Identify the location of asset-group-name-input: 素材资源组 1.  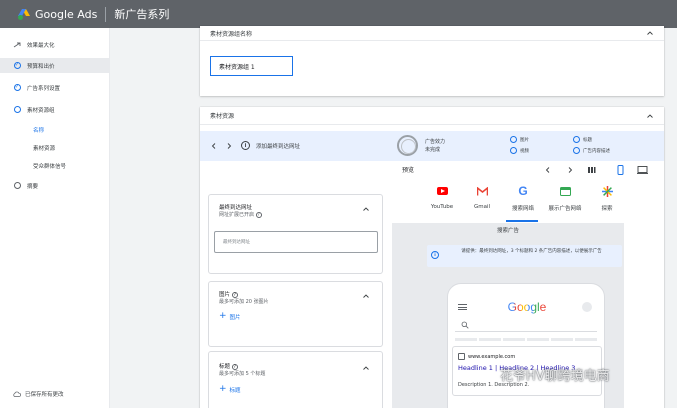
(251, 66).